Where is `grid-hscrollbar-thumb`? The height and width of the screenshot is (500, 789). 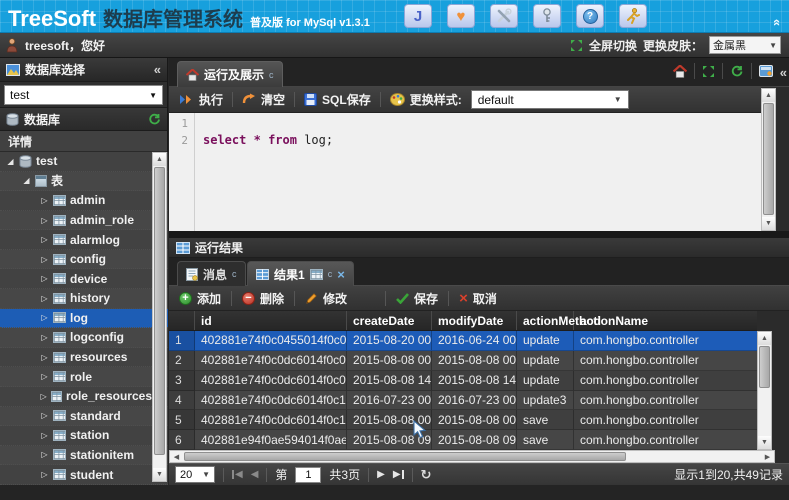 grid-hscrollbar-thumb is located at coordinates (405, 456).